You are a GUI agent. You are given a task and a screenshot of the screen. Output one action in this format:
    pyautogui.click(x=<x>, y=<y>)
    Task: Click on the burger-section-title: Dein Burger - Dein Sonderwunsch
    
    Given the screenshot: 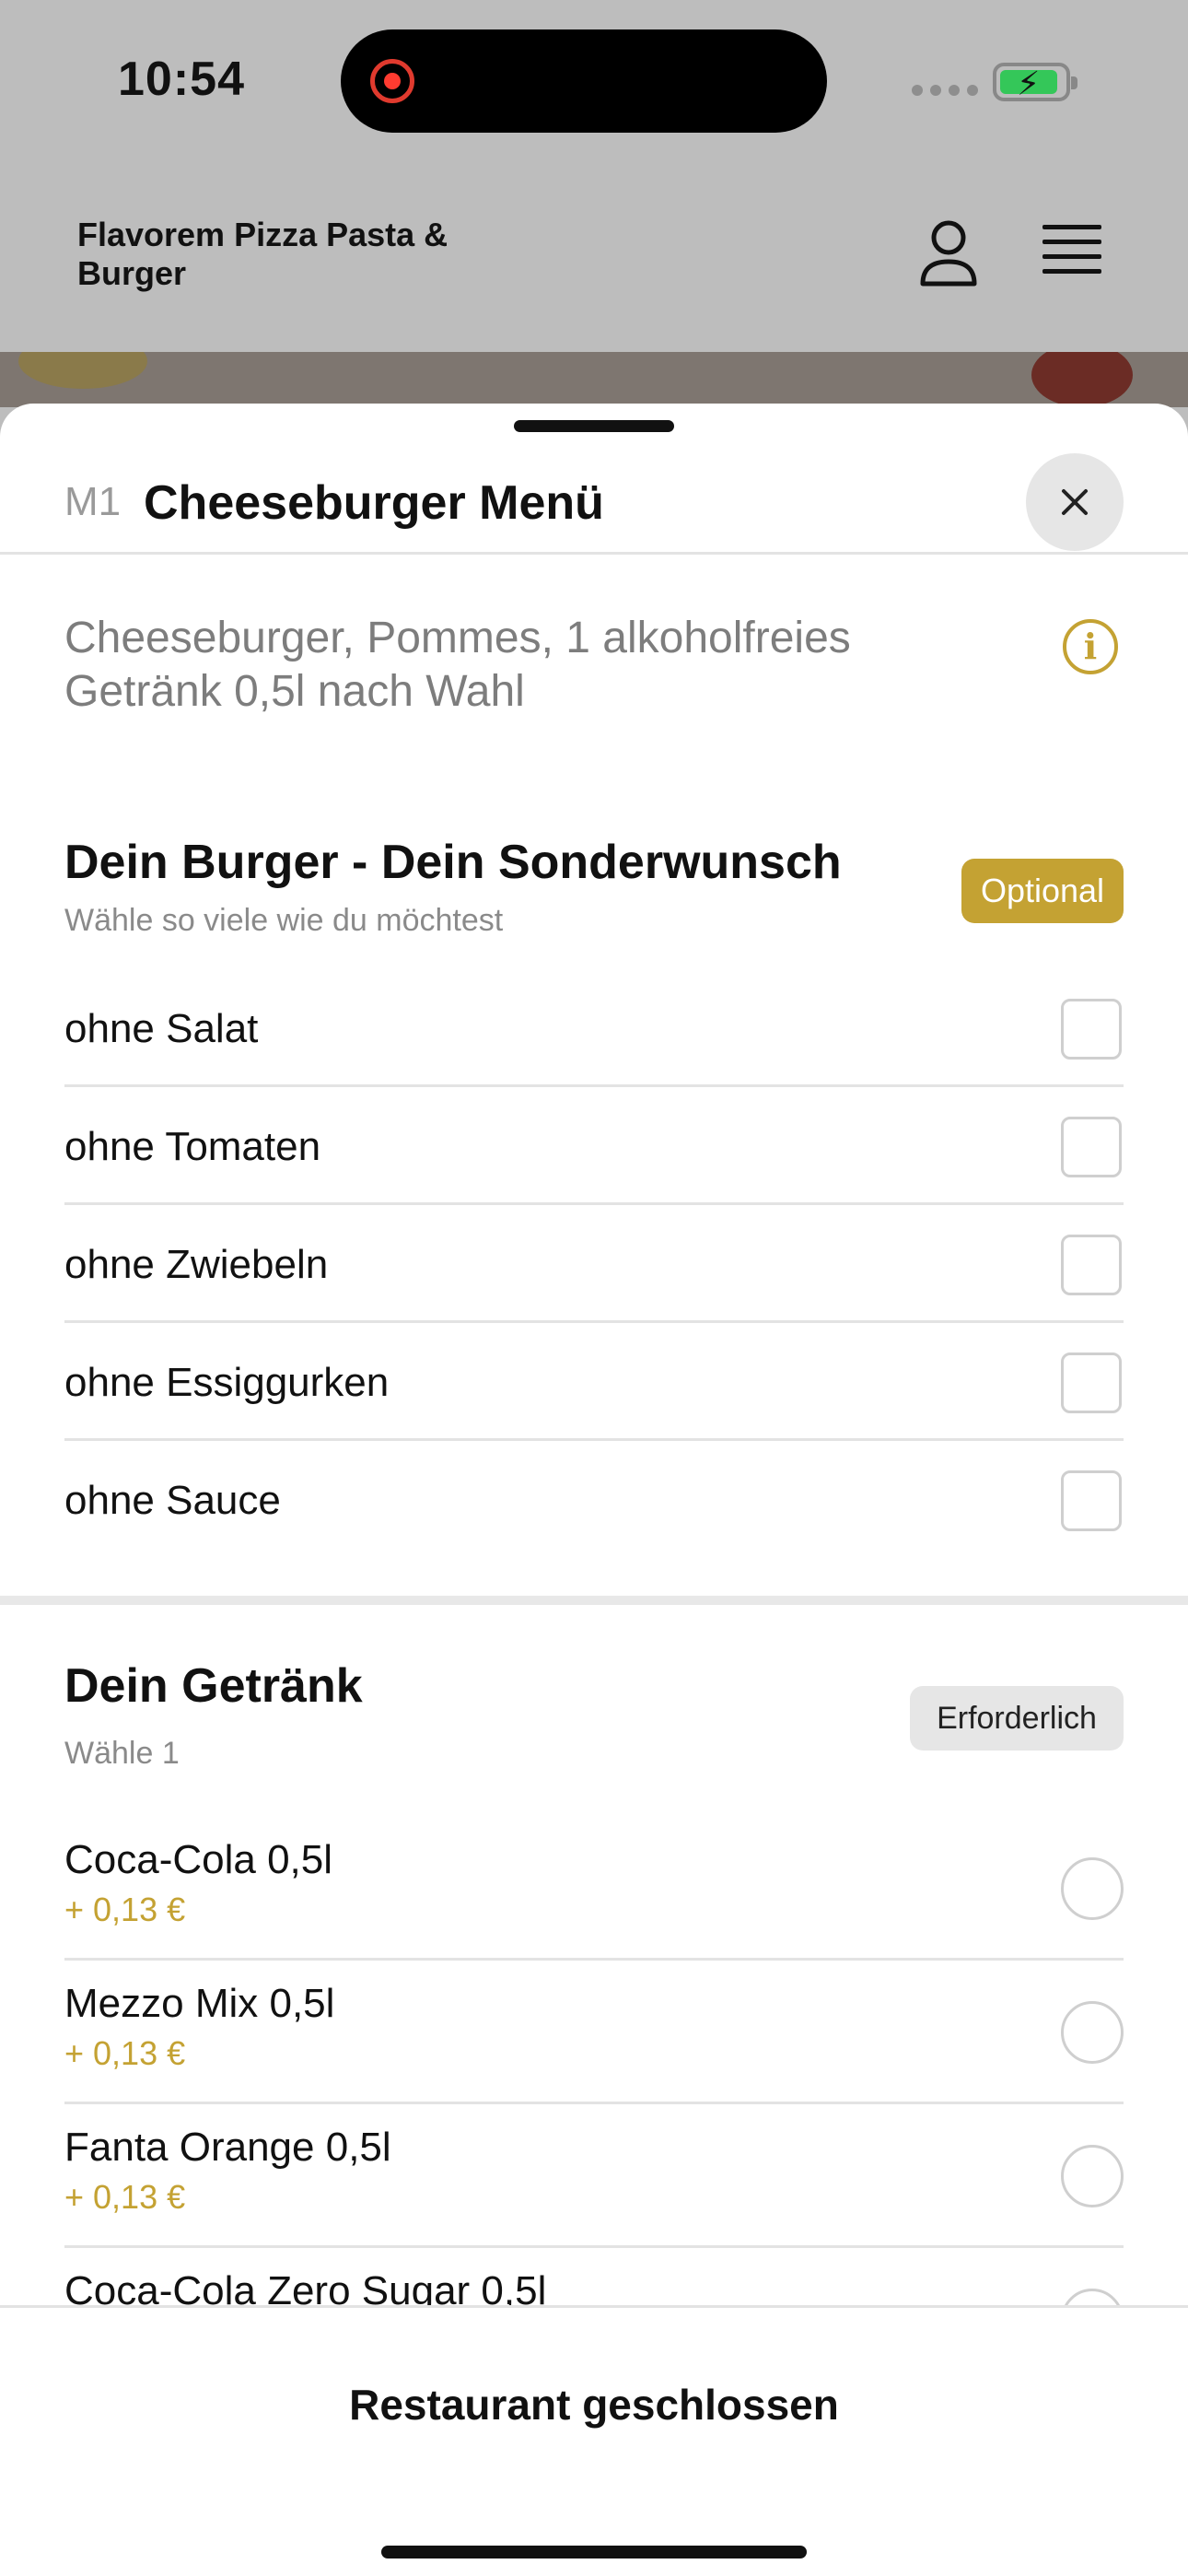 What is the action you would take?
    pyautogui.click(x=453, y=862)
    